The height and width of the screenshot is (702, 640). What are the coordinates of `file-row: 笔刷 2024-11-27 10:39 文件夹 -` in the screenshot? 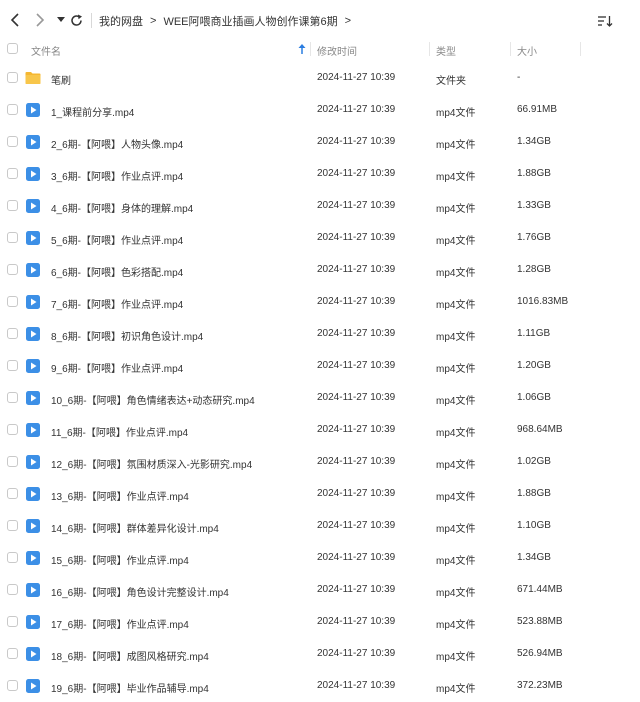 It's located at (320, 78).